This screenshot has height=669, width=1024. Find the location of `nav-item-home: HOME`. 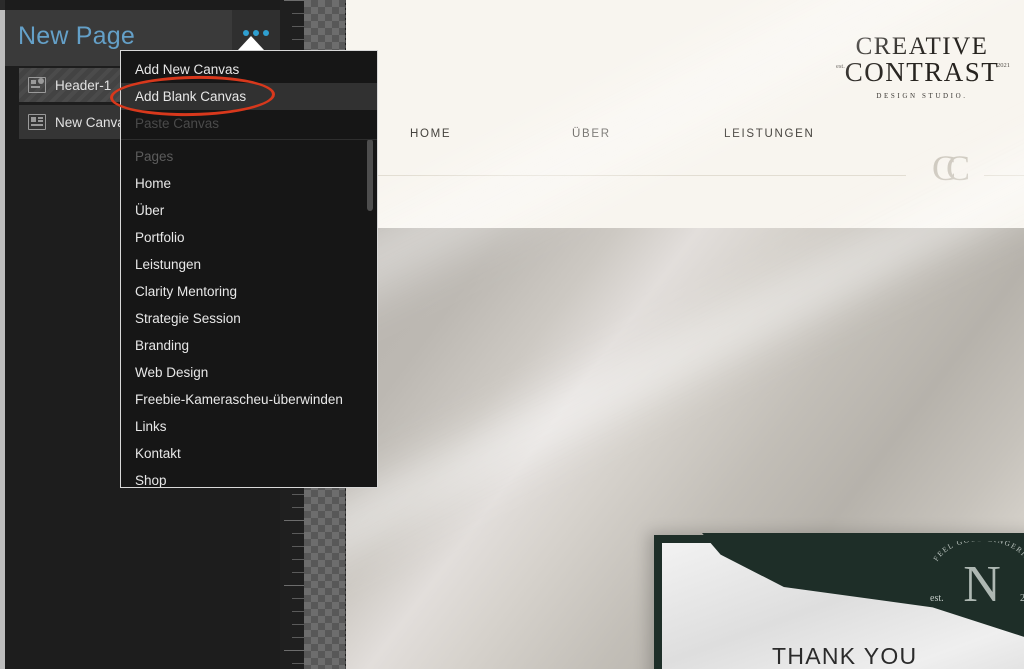

nav-item-home: HOME is located at coordinates (430, 134).